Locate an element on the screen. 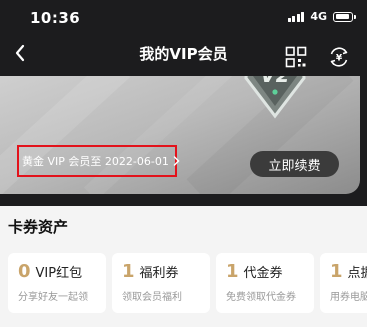 Image resolution: width=367 pixels, height=327 pixels. network-type: 4G is located at coordinates (318, 16).